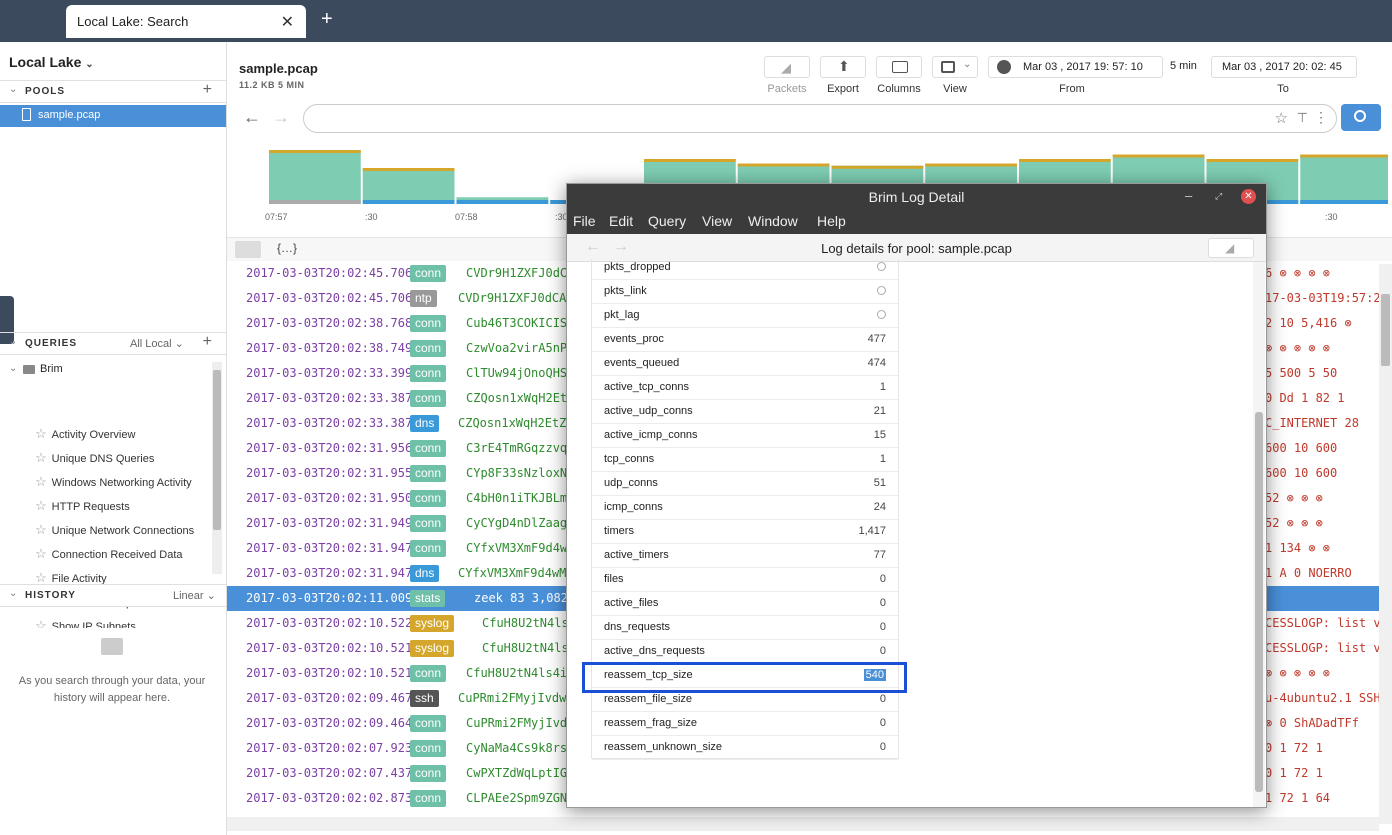 The width and height of the screenshot is (1392, 835). Describe the element at coordinates (85, 623) in the screenshot. I see `query-item: ☆ Show IP Subnets` at that location.